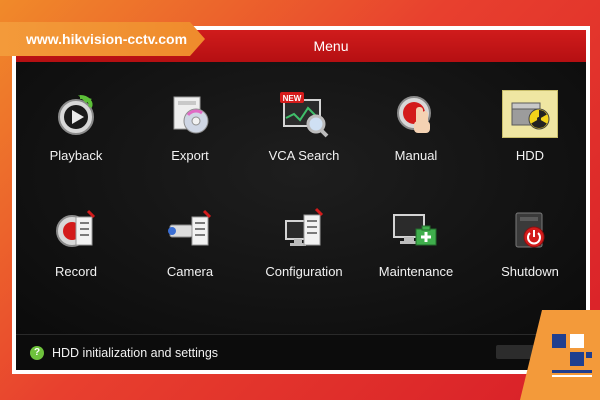 Image resolution: width=600 pixels, height=400 pixels. I want to click on menu-item-label: Manual, so click(416, 155).